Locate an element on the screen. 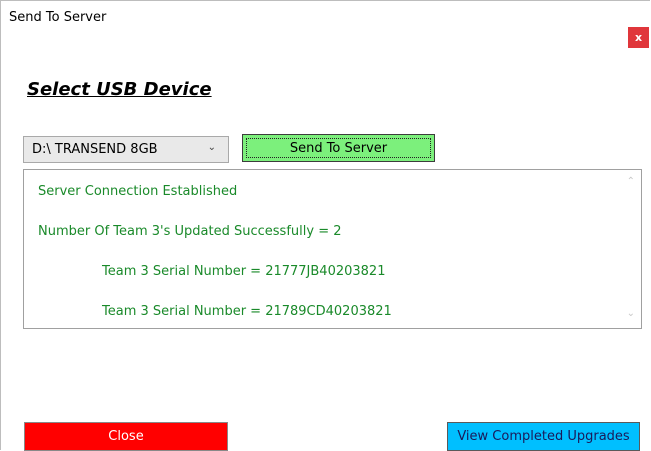 This screenshot has height=451, width=651. log-line: Server Connection Established is located at coordinates (138, 191).